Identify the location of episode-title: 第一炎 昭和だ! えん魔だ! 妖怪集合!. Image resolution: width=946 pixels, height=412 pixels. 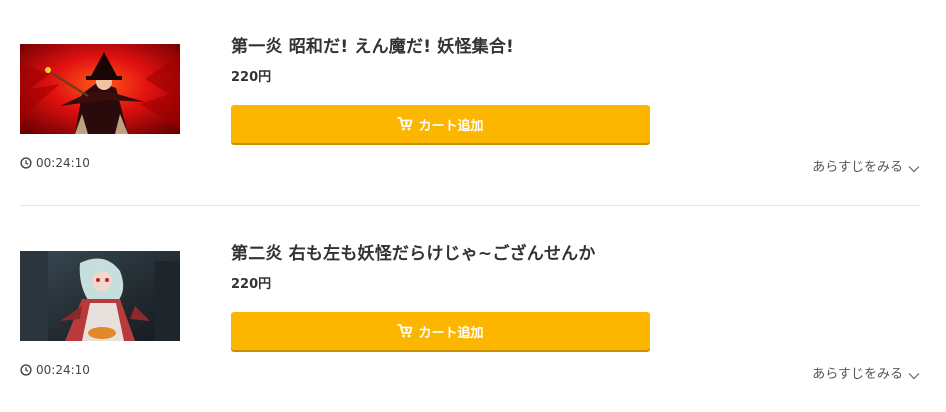
(372, 44).